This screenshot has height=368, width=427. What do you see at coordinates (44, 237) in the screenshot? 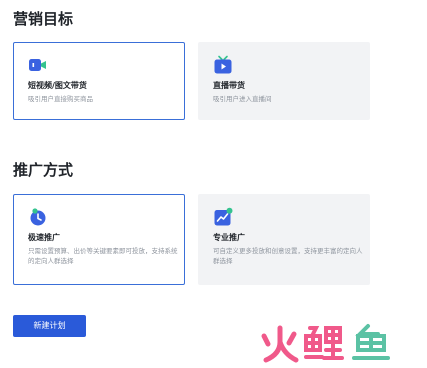
I see `promotion-option-title: 极速推广` at bounding box center [44, 237].